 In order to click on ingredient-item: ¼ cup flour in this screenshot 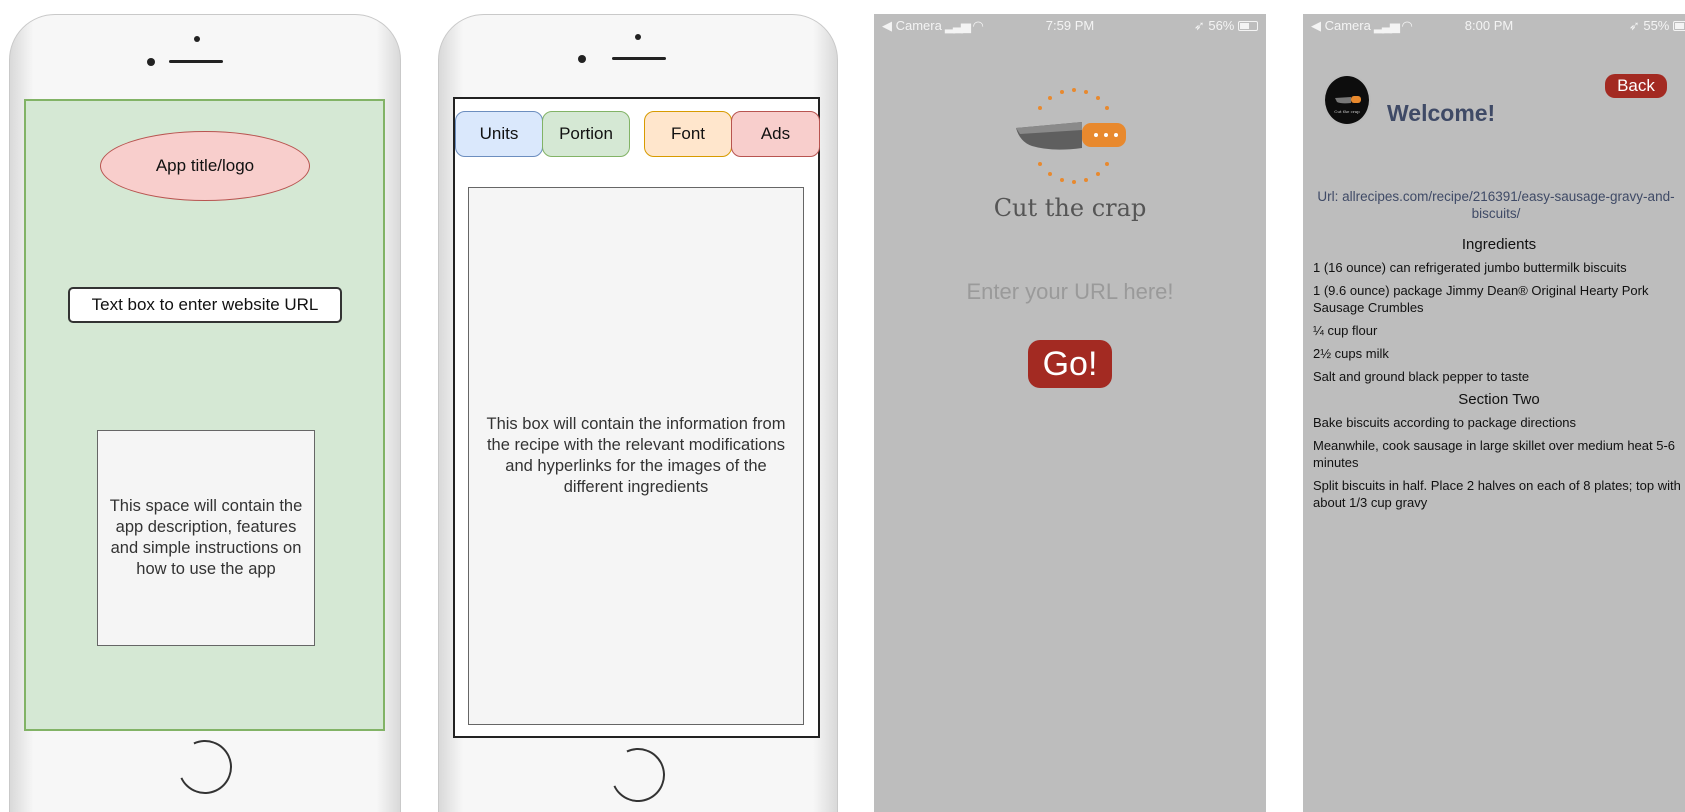, I will do `click(1345, 330)`.